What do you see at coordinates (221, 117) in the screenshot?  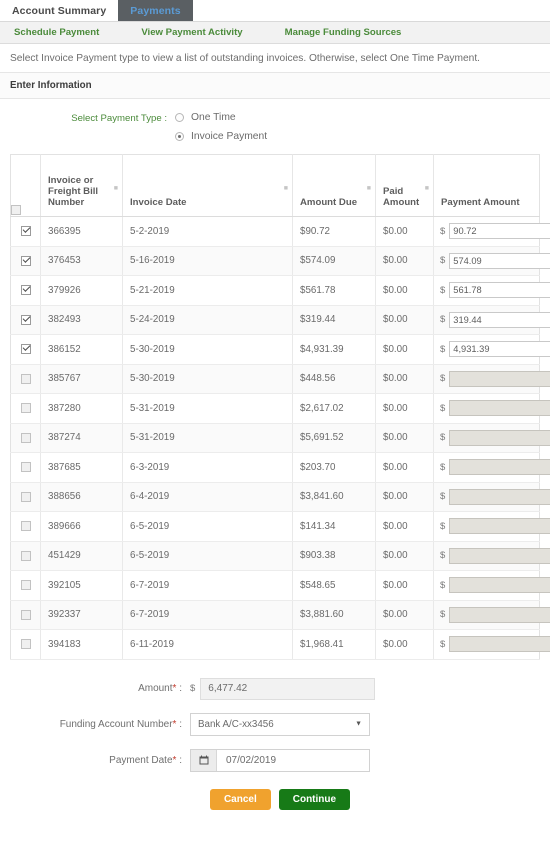 I see `radio-option-one-time: One Time` at bounding box center [221, 117].